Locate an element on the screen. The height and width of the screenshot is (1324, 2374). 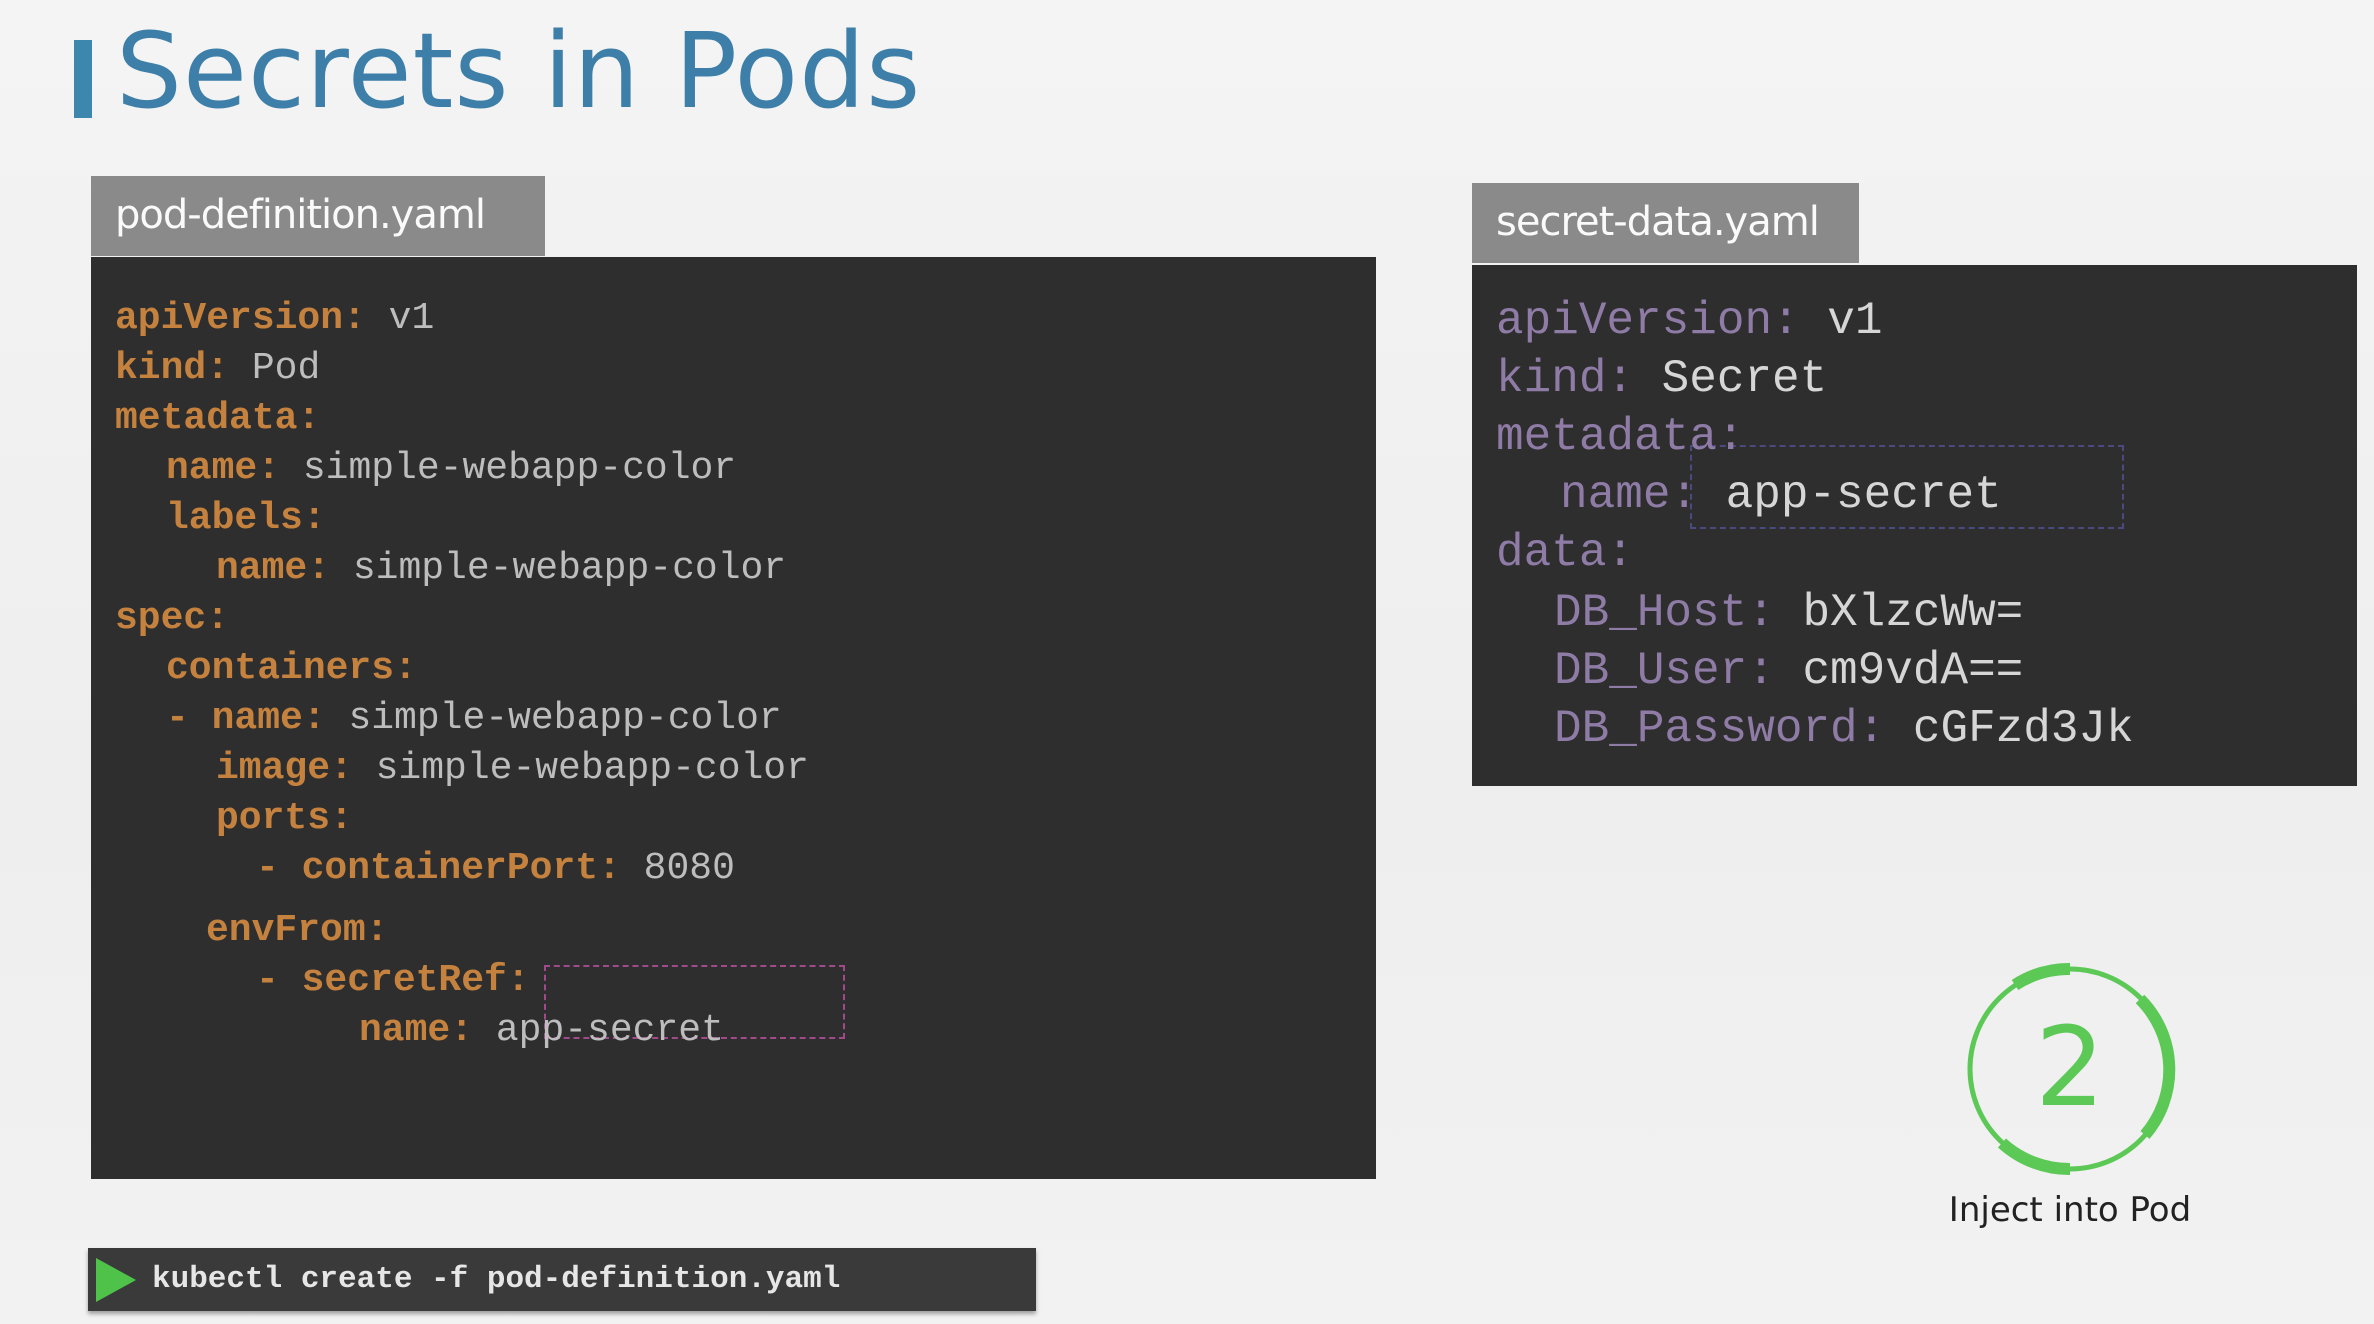
yaml-key: - name: is located at coordinates (246, 718).